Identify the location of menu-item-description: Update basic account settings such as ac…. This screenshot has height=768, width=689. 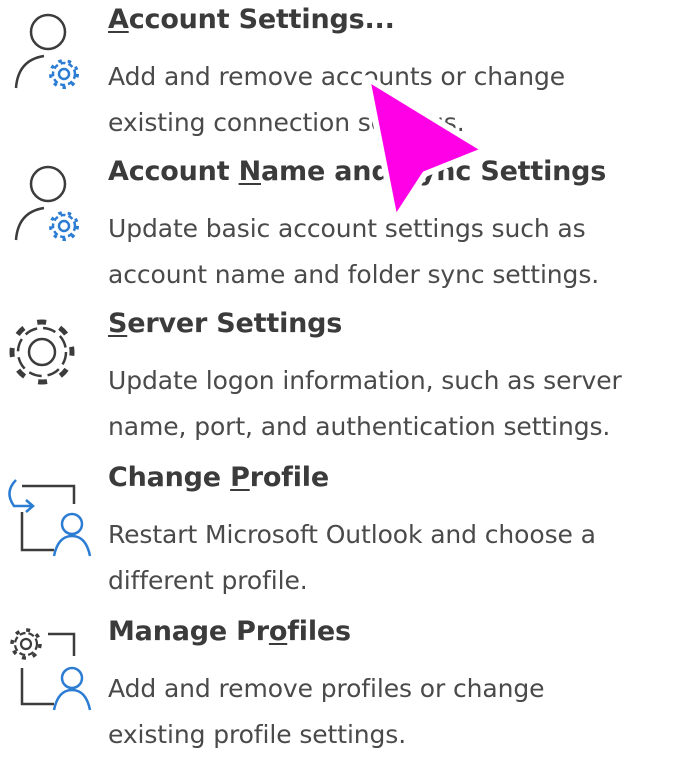
(354, 251).